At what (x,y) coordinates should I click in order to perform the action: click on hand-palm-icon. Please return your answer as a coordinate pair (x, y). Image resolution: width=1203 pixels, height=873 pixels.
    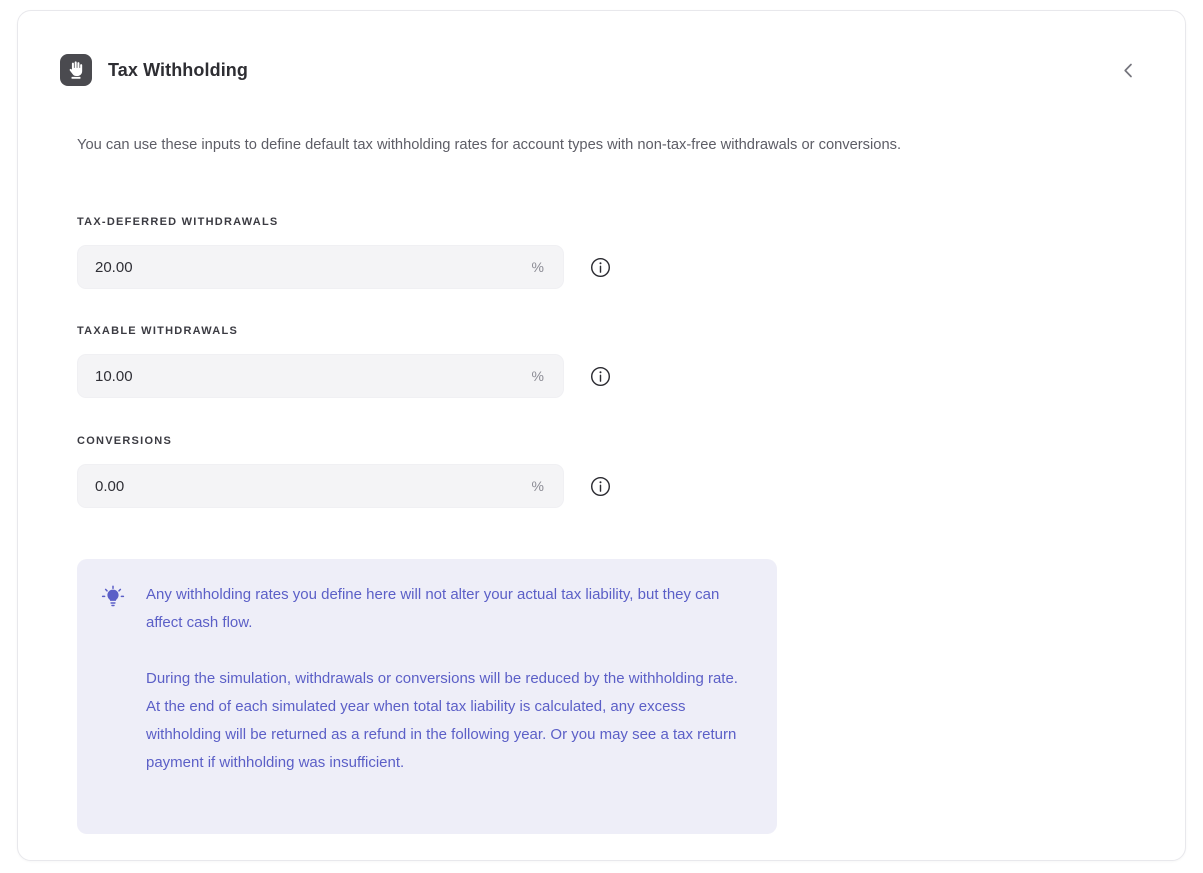
    Looking at the image, I should click on (76, 70).